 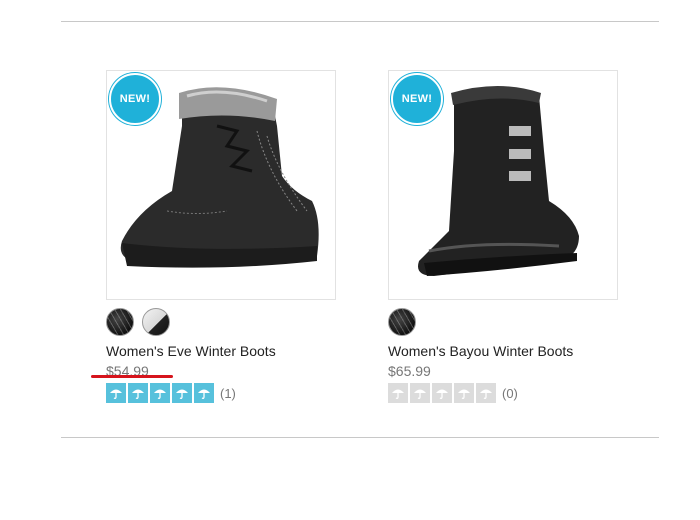 What do you see at coordinates (503, 351) in the screenshot?
I see `product-name: Women's Bayou Winter Boots` at bounding box center [503, 351].